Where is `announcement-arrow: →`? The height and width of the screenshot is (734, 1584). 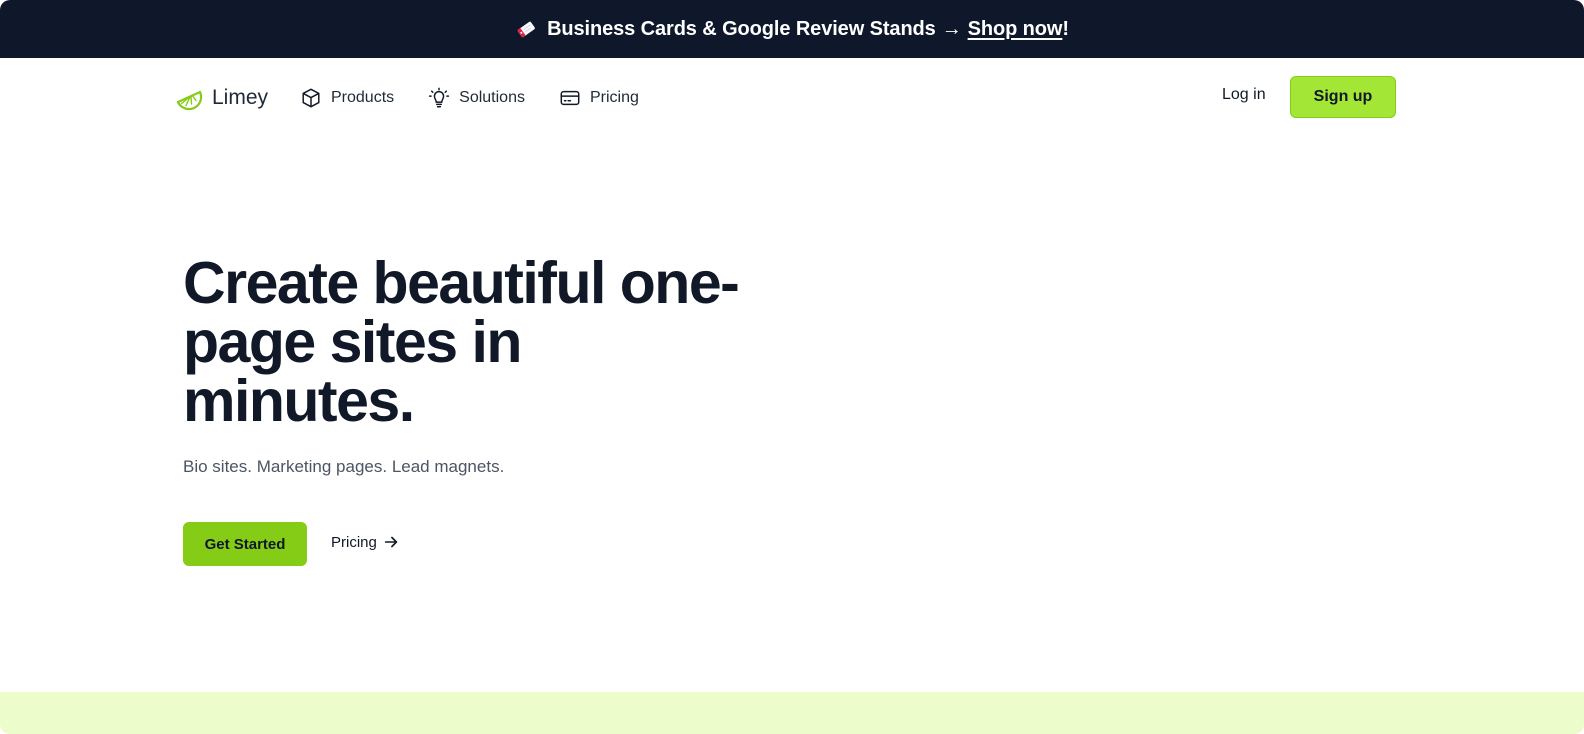 announcement-arrow: → is located at coordinates (951, 28).